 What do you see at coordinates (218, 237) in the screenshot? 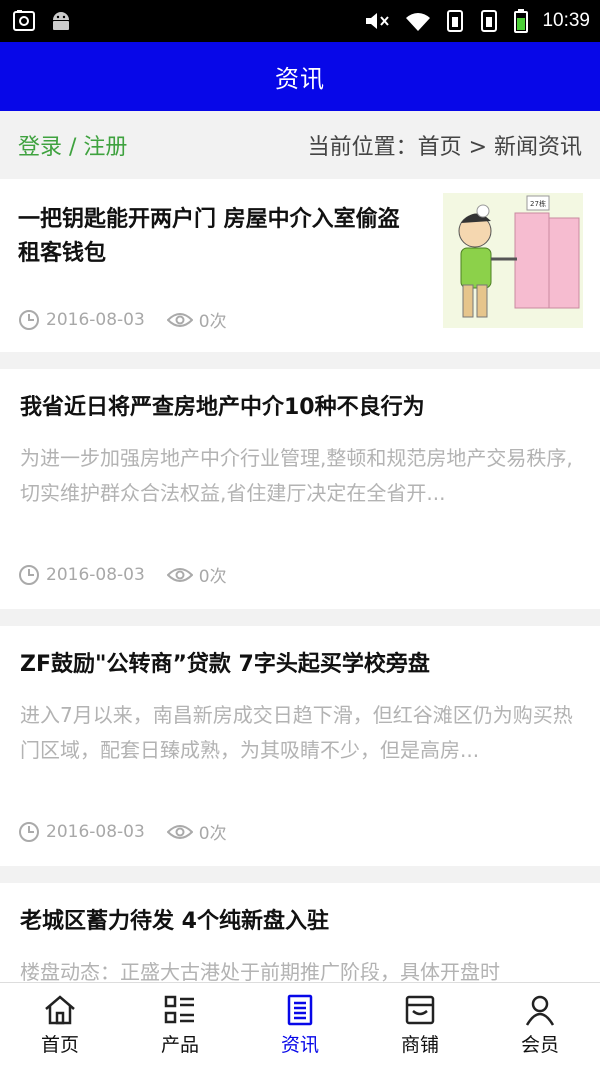
I see `news-title: 一把钥匙能开两户门 房屋中介入室偷盗租客钱包` at bounding box center [218, 237].